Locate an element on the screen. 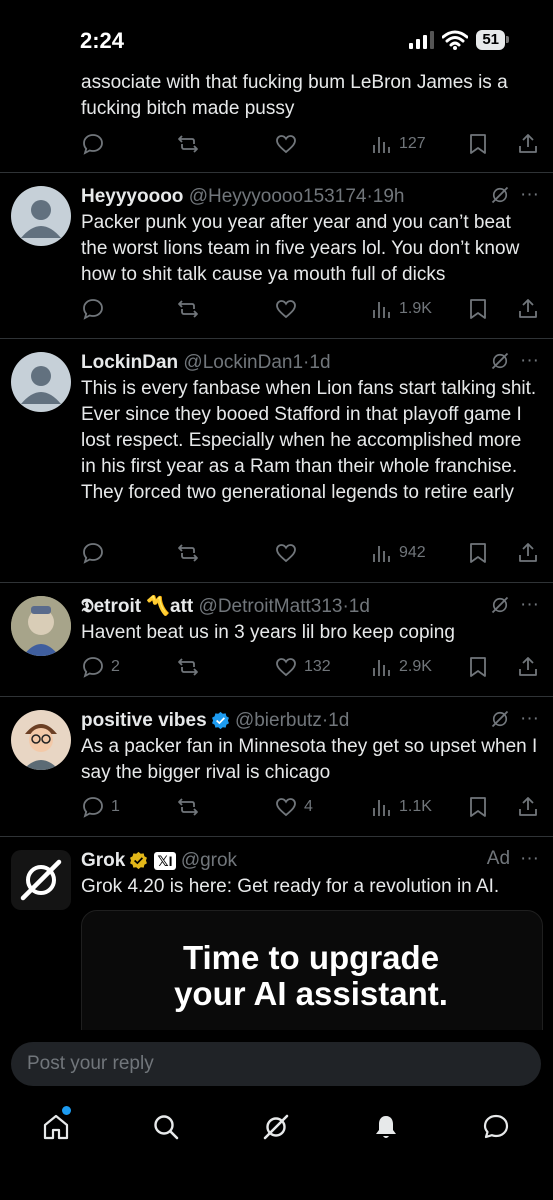  views-count: 1.1K is located at coordinates (415, 806).